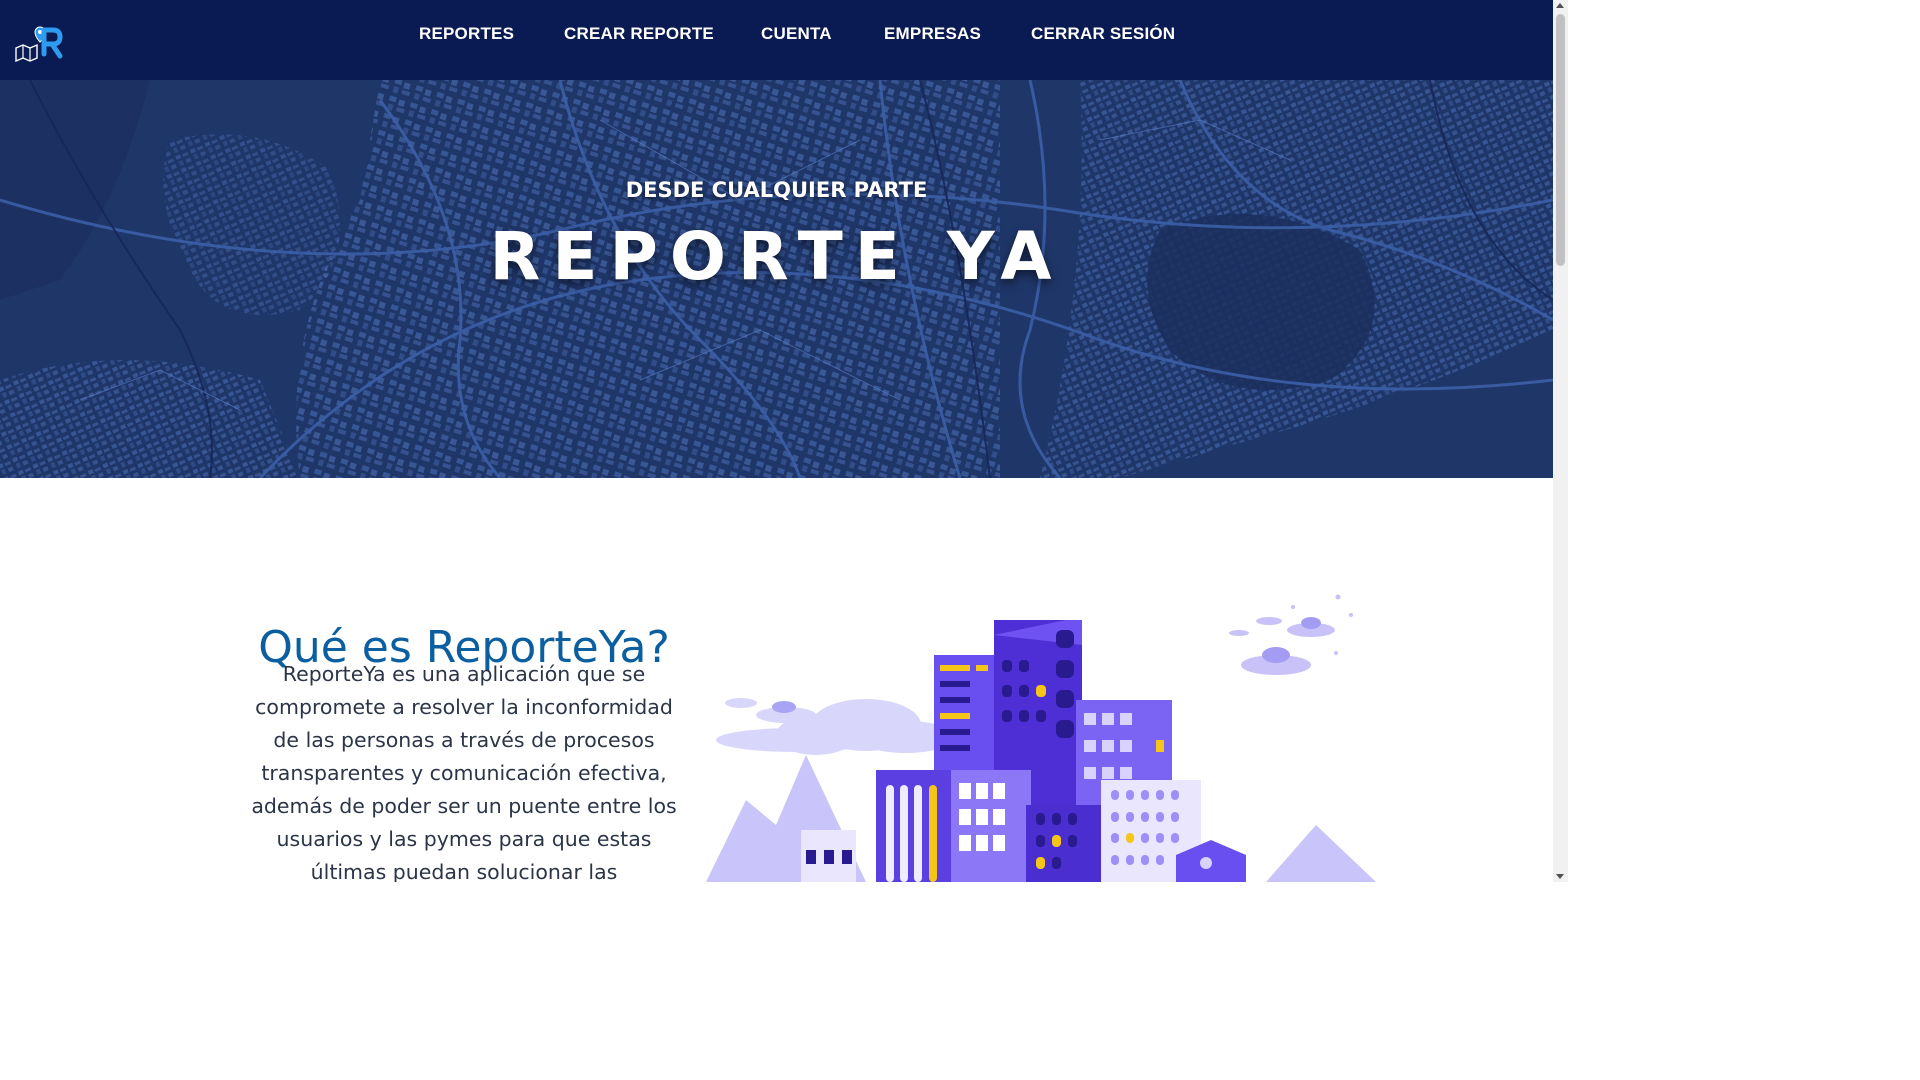 This screenshot has height=1080, width=1920. I want to click on scroll-up-arrow-icon, so click(1560, 5).